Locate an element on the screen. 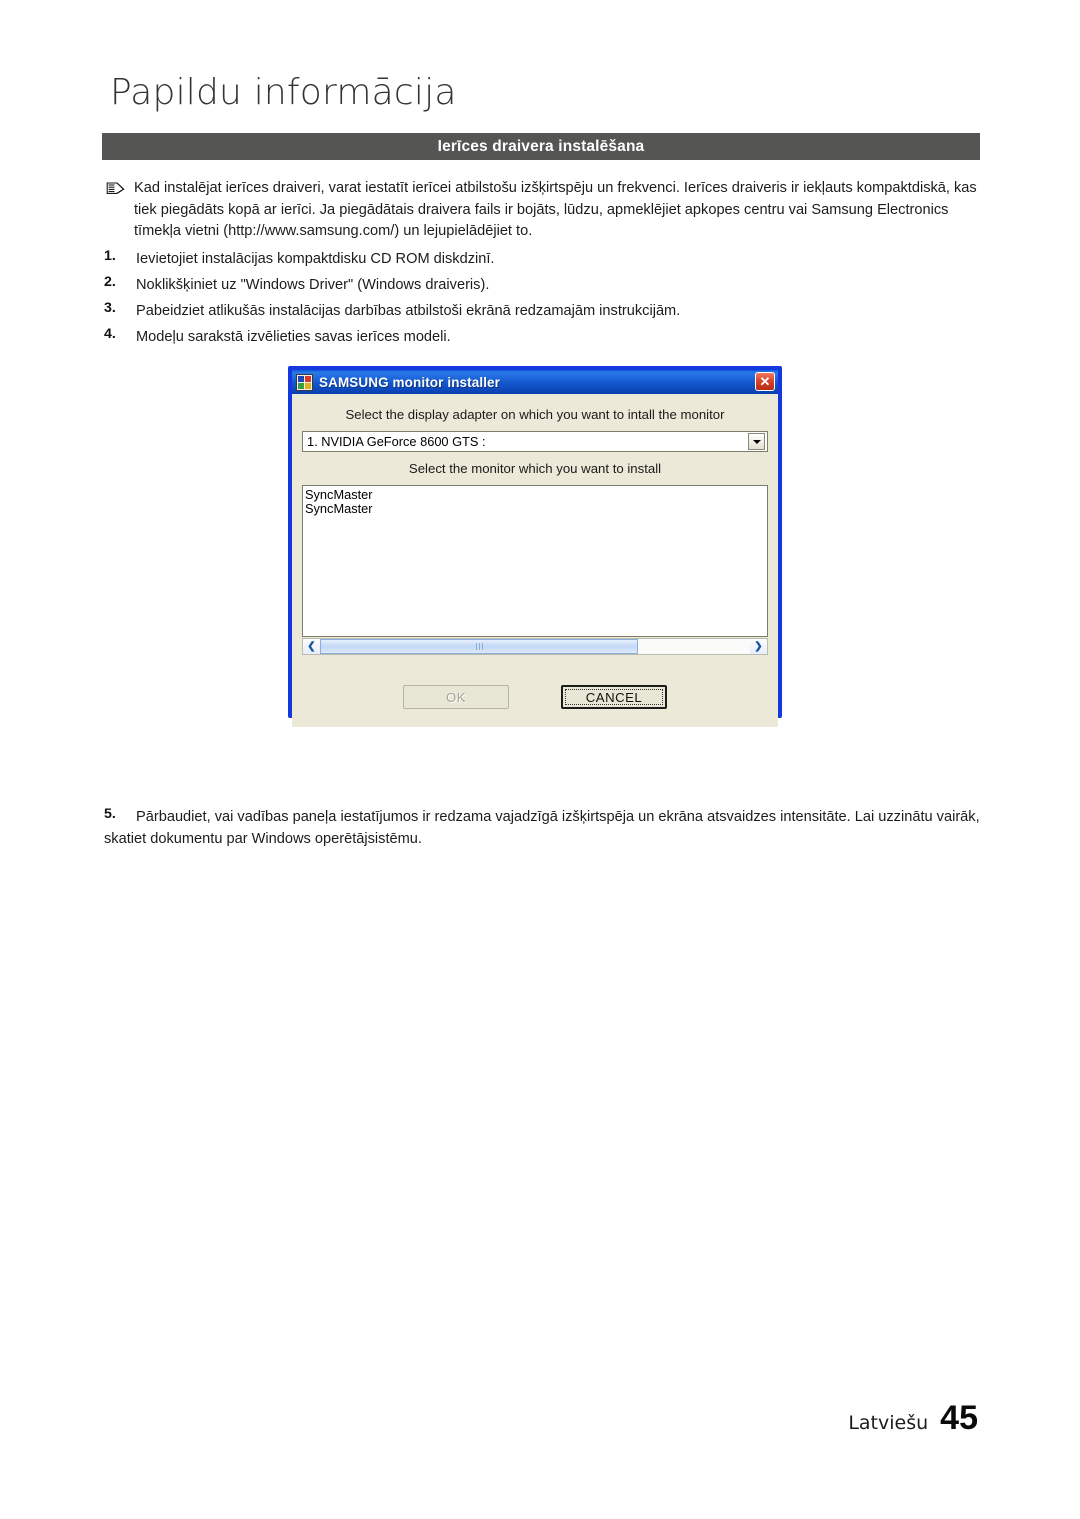 The height and width of the screenshot is (1519, 1080). horizontal-scrollbar: ❮ ❯ is located at coordinates (535, 646).